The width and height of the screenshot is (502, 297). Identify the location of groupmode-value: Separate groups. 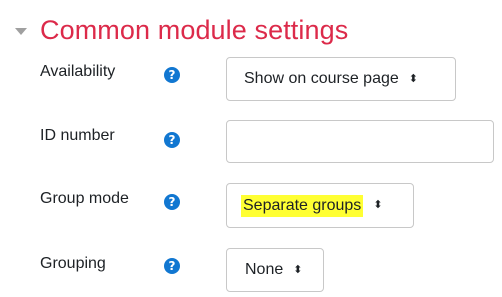
(302, 205).